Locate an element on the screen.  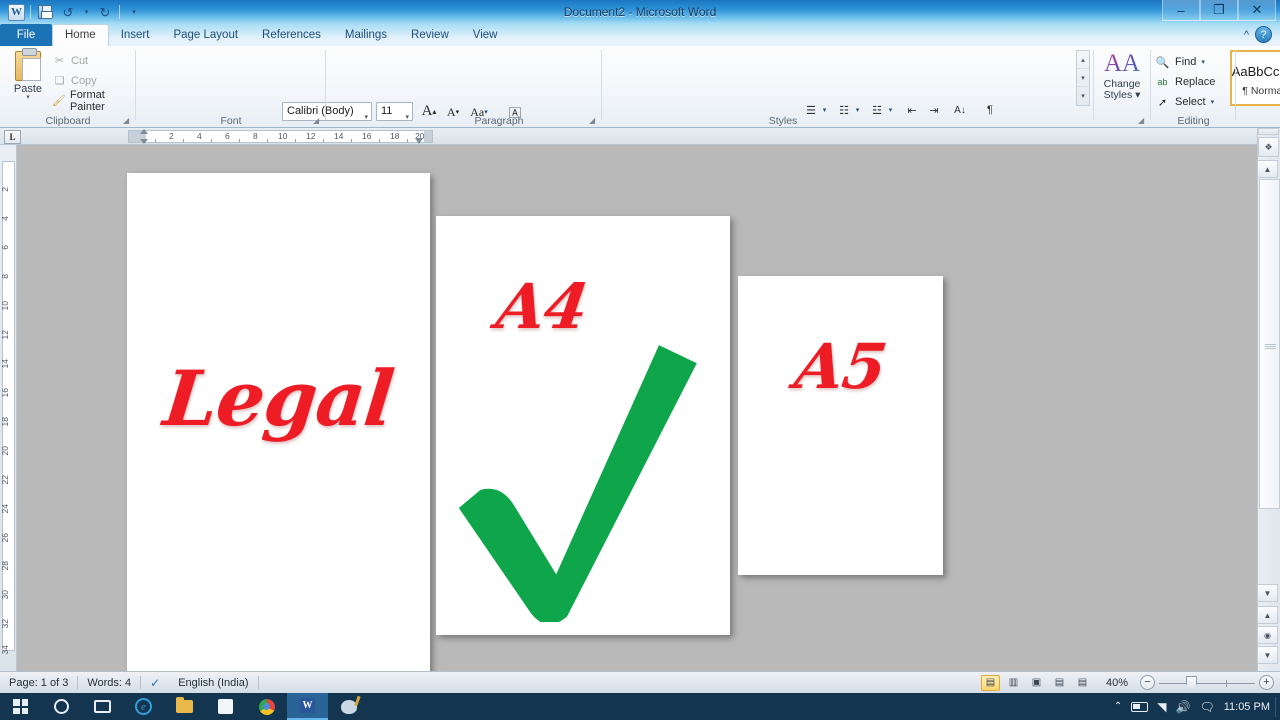
zoom-in-button: + is located at coordinates (1266, 682).